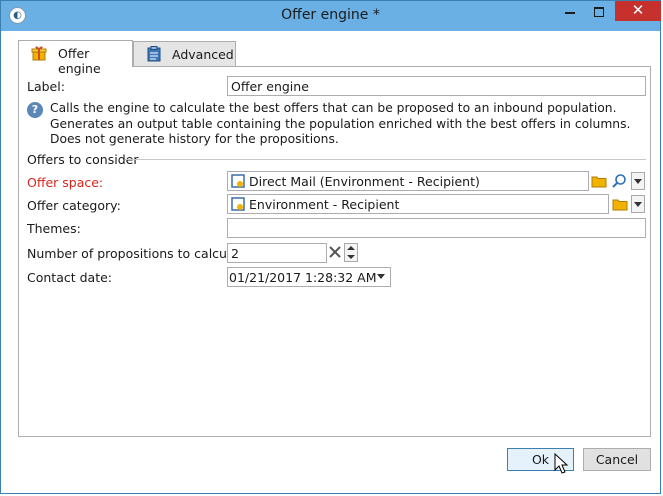 The height and width of the screenshot is (496, 663). I want to click on contact-date-caption: Contact date:, so click(70, 277).